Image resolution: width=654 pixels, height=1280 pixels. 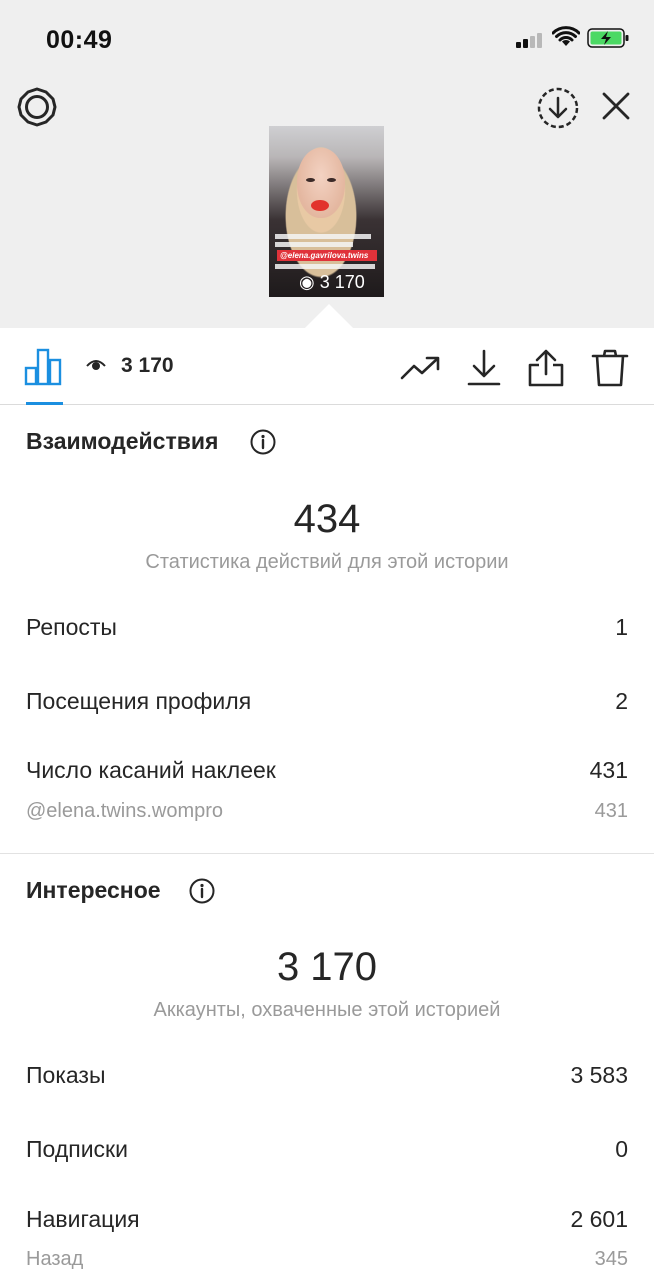 I want to click on trending-icon, so click(x=420, y=368).